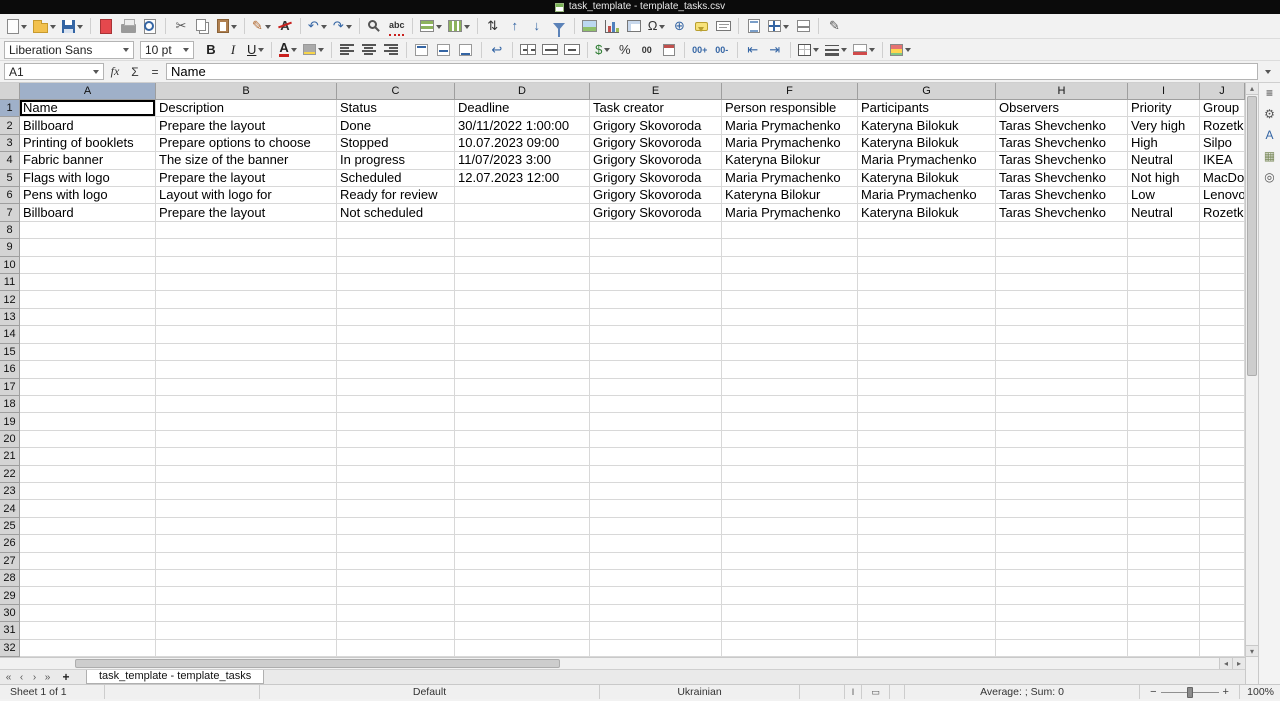 This screenshot has width=1280, height=701. What do you see at coordinates (88, 196) in the screenshot?
I see `cell-A6: Pens with logo` at bounding box center [88, 196].